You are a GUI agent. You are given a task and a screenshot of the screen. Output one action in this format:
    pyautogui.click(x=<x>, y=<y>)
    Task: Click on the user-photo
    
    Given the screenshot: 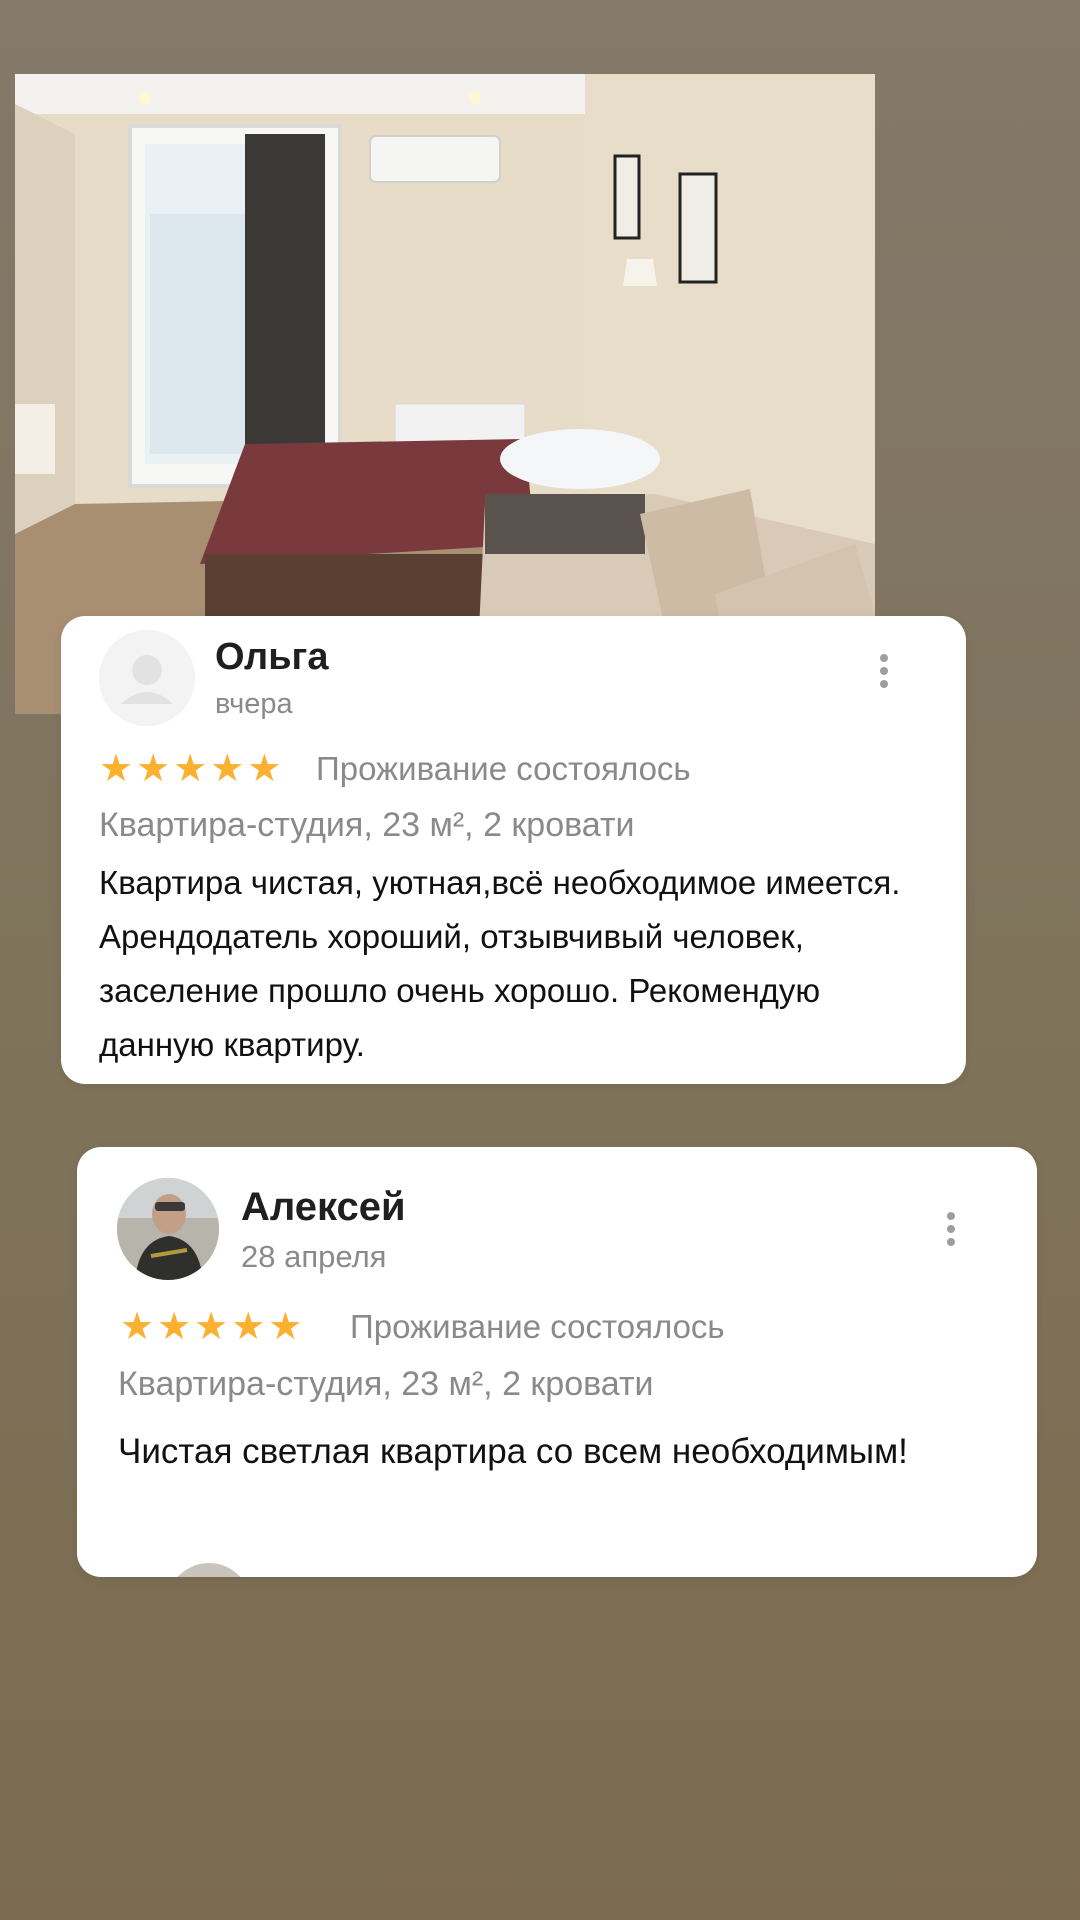 What is the action you would take?
    pyautogui.click(x=168, y=1229)
    